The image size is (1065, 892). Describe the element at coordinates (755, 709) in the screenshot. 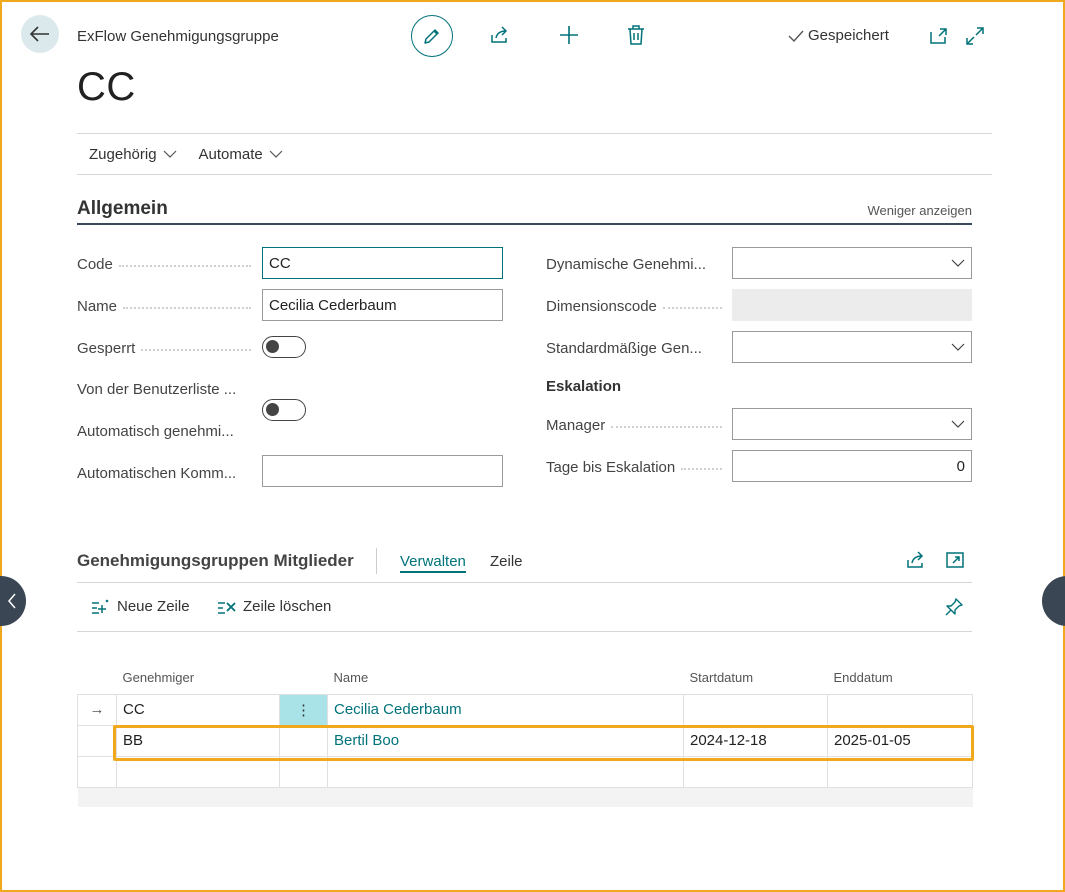

I see `cell-start` at that location.